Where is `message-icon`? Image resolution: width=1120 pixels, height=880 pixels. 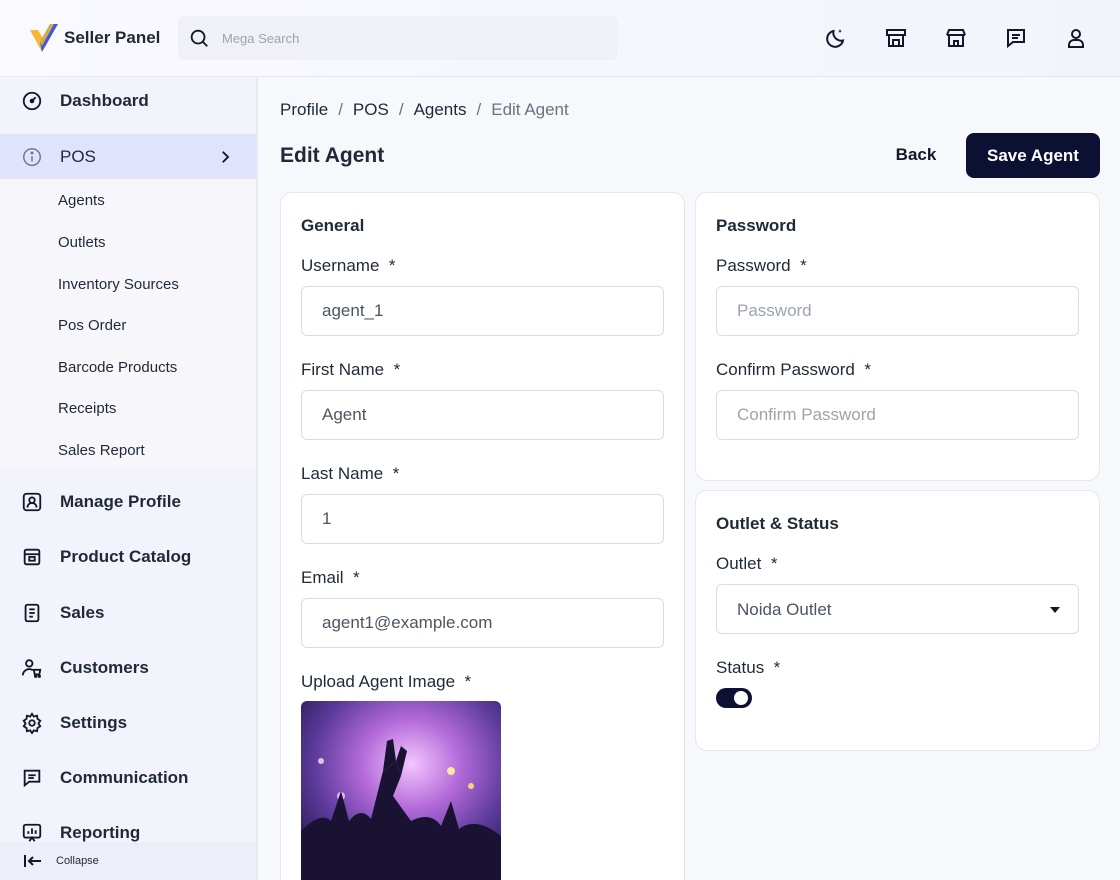 message-icon is located at coordinates (1016, 38).